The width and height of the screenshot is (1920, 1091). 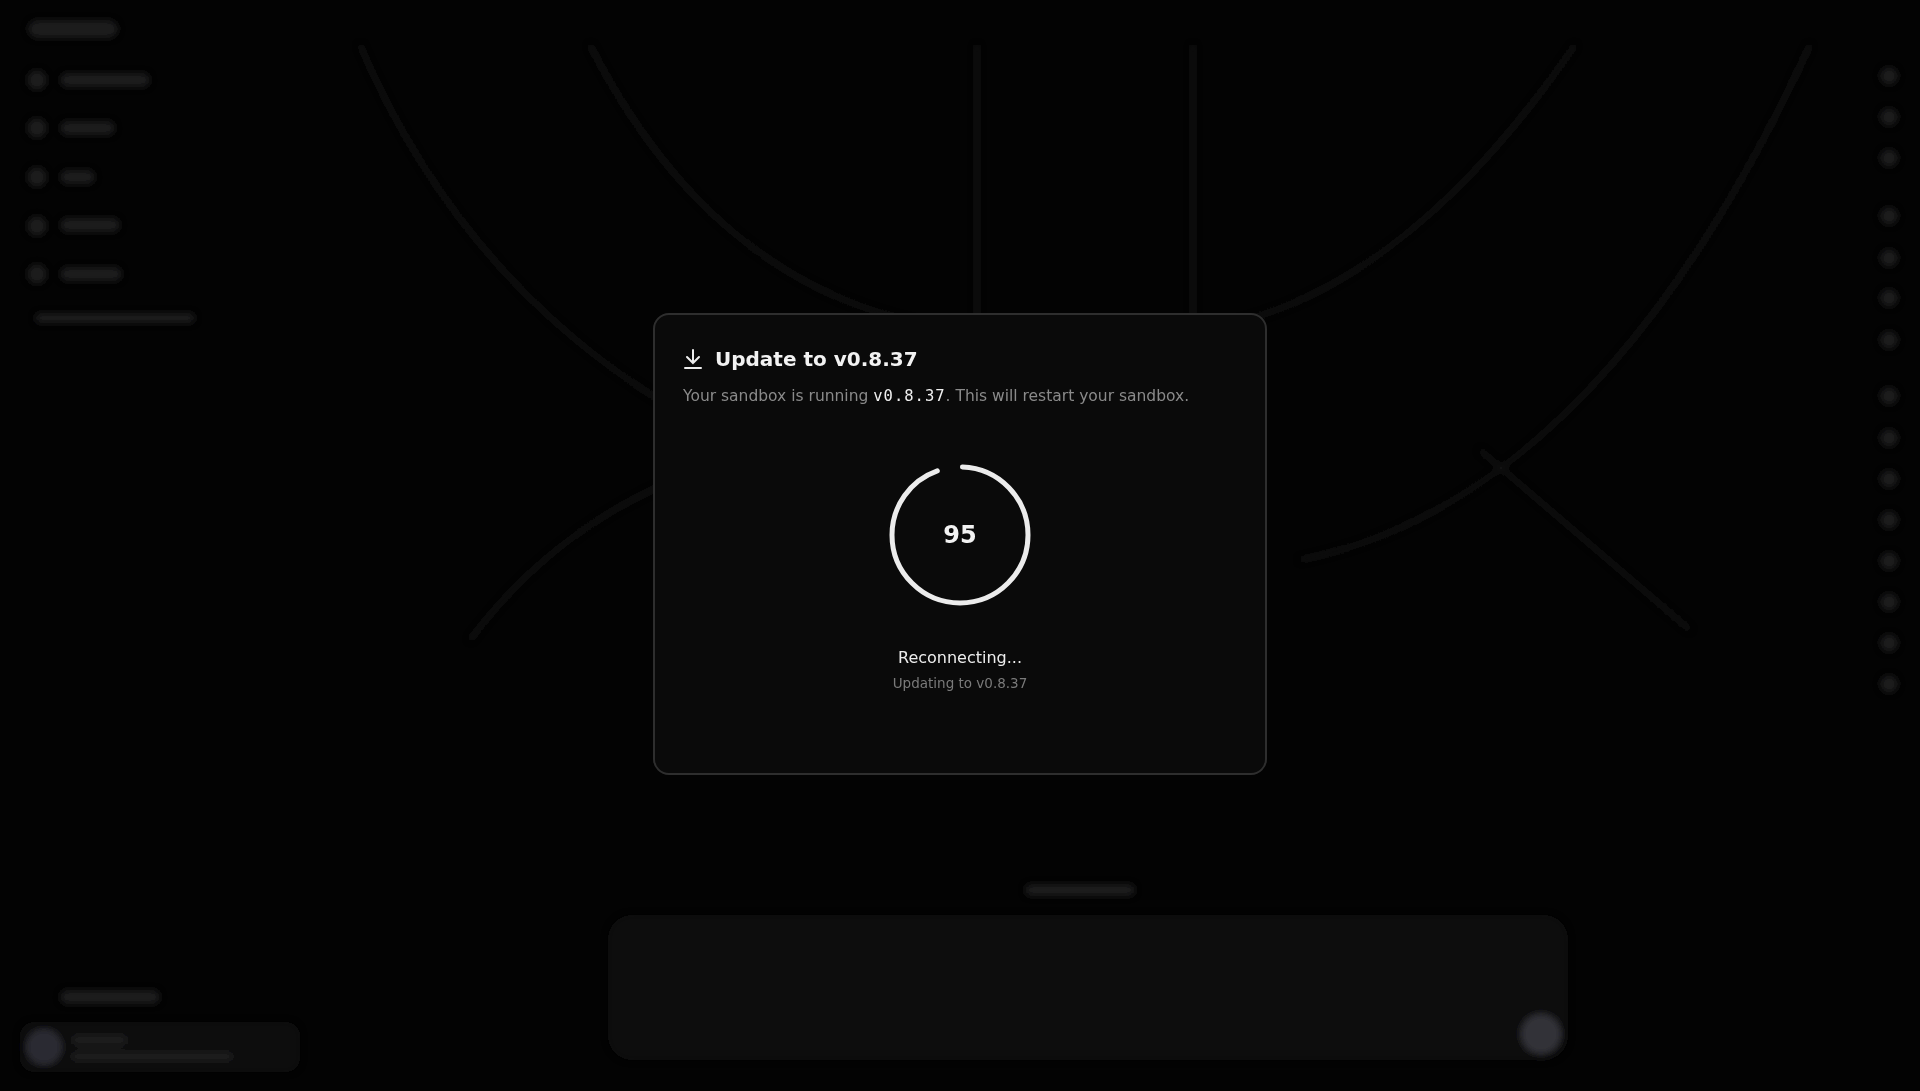 I want to click on status-detail: Updating to v0.8.37, so click(x=960, y=683).